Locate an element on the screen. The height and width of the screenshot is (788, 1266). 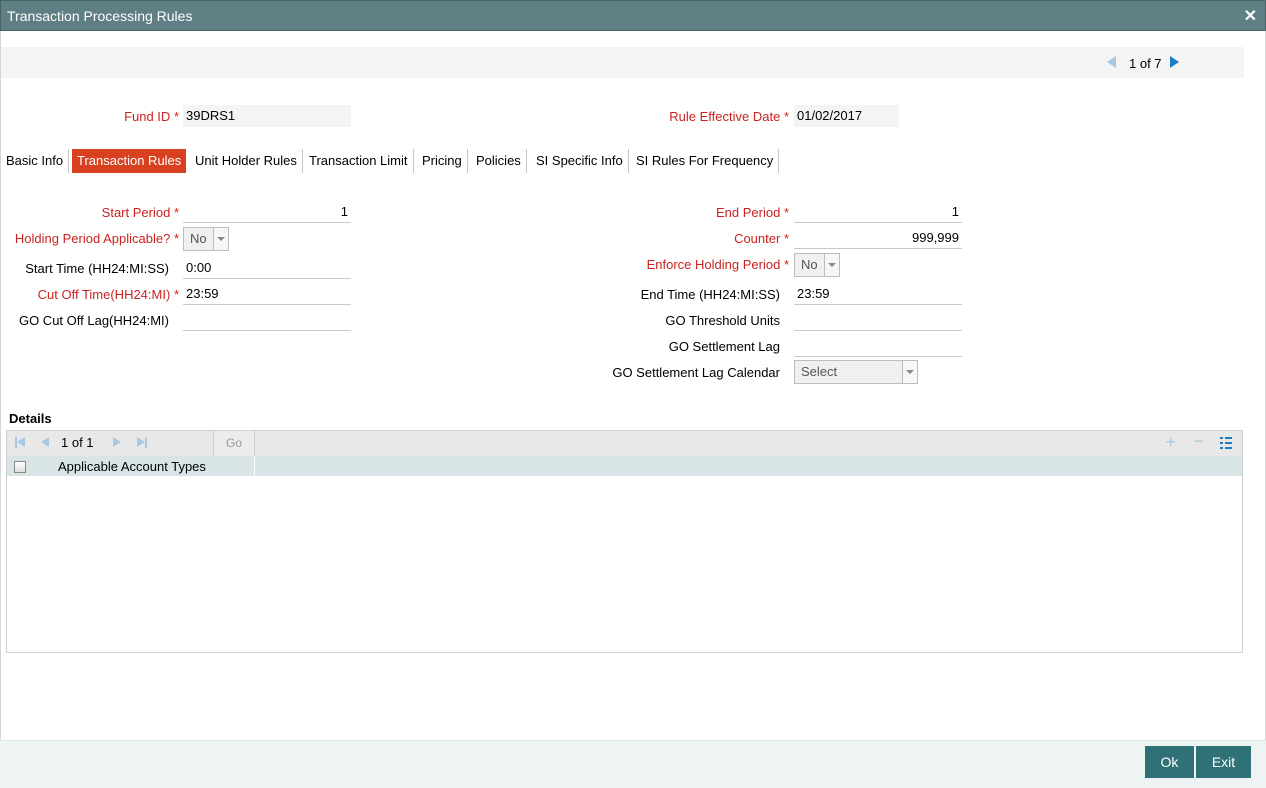
tab-basic-info: Basic Info is located at coordinates (35, 161).